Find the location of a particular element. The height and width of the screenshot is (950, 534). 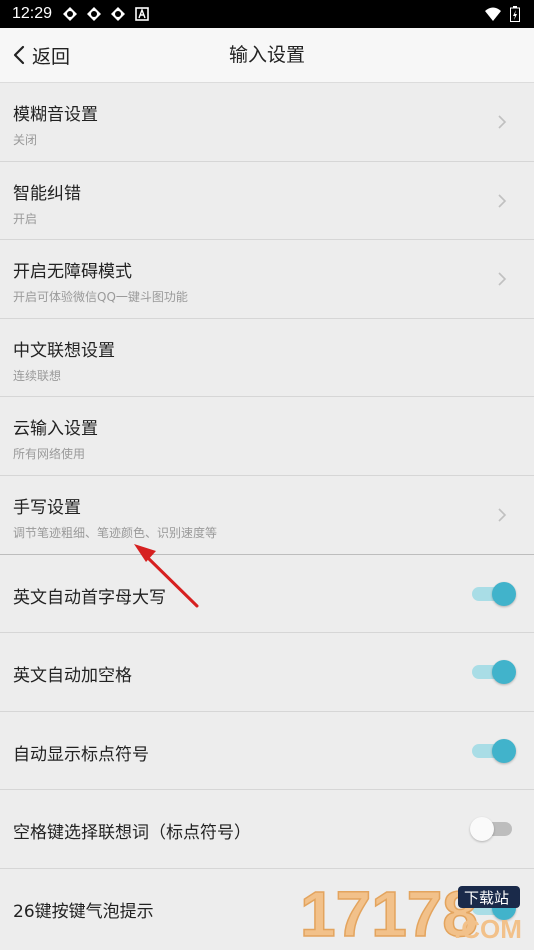

annotation-arrow is located at coordinates (166, 576).